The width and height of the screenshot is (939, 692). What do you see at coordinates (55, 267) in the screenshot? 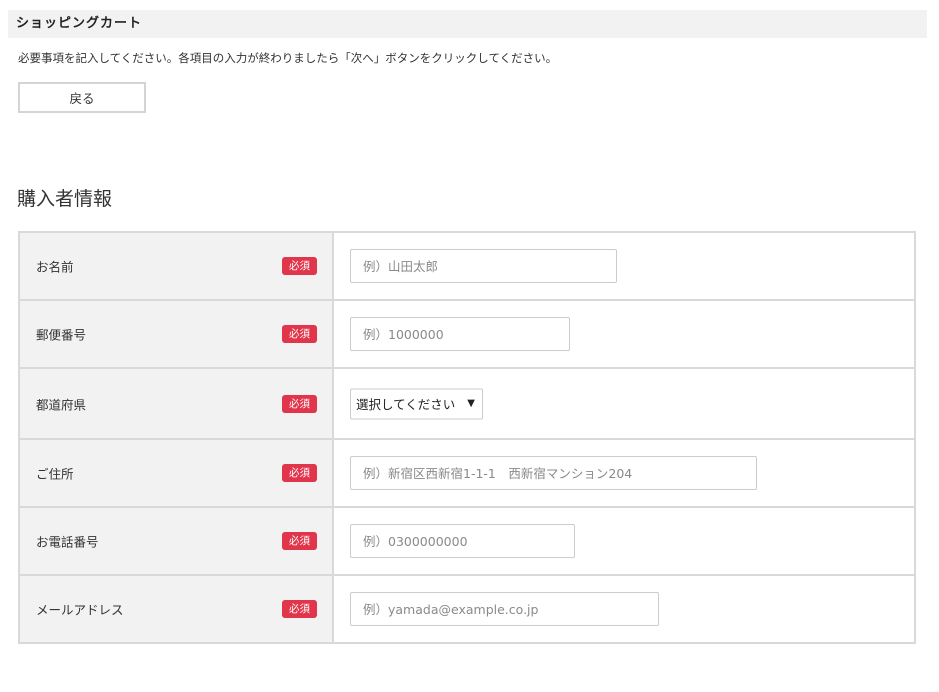
I see `name-label: お名前` at bounding box center [55, 267].